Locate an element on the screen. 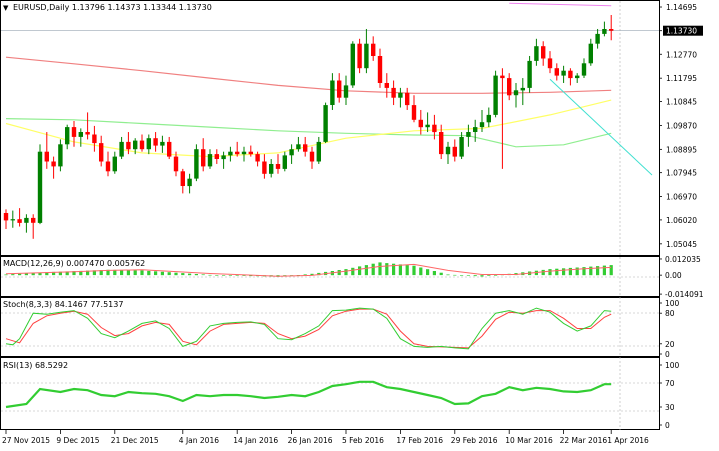  rsi-tick-label: 30 is located at coordinates (670, 407).